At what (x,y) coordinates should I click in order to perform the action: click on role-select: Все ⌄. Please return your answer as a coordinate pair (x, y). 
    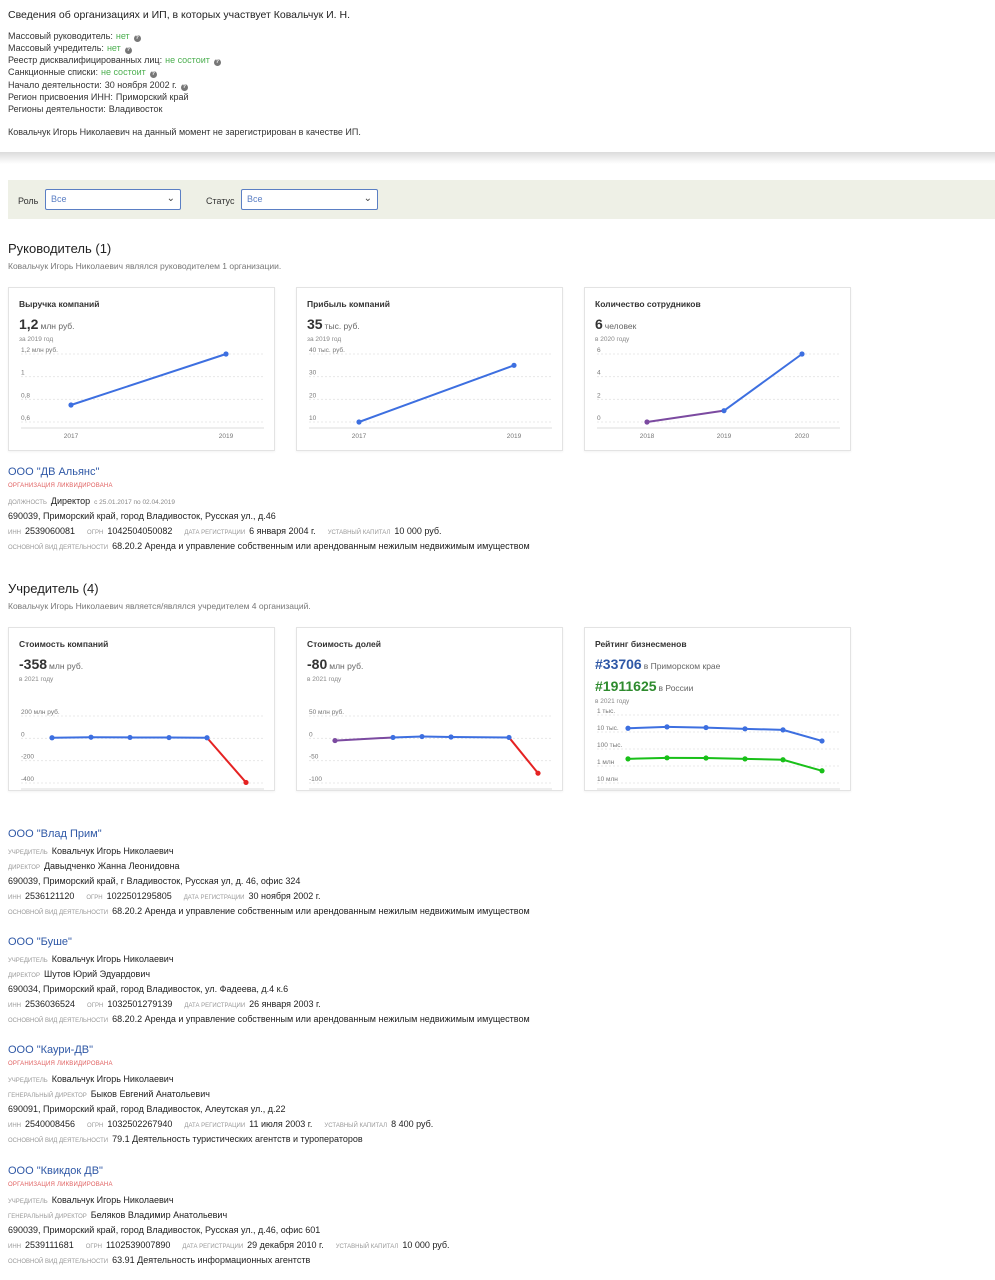
    Looking at the image, I should click on (113, 199).